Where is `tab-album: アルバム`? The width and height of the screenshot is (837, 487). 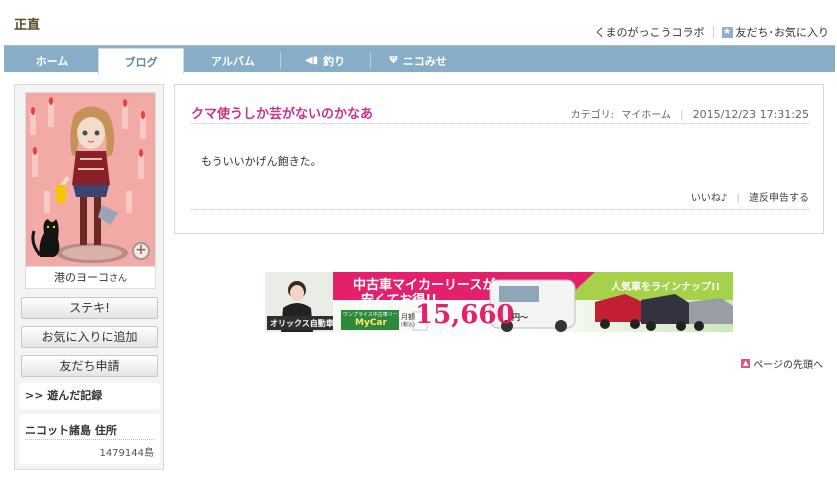 tab-album: アルバム is located at coordinates (233, 60).